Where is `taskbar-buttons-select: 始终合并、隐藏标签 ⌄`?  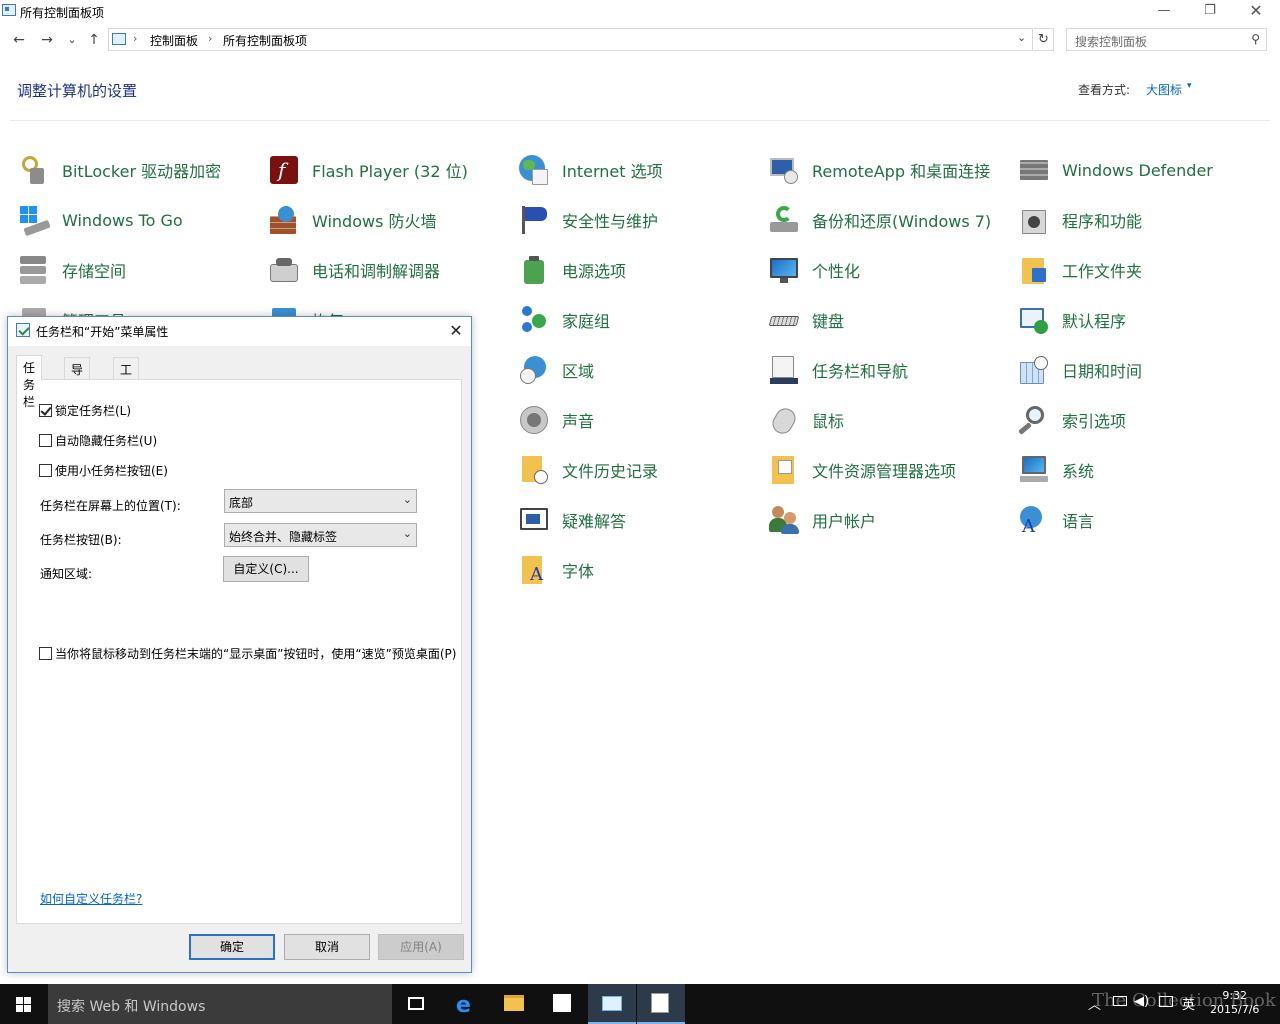 taskbar-buttons-select: 始终合并、隐藏标签 ⌄ is located at coordinates (320, 535).